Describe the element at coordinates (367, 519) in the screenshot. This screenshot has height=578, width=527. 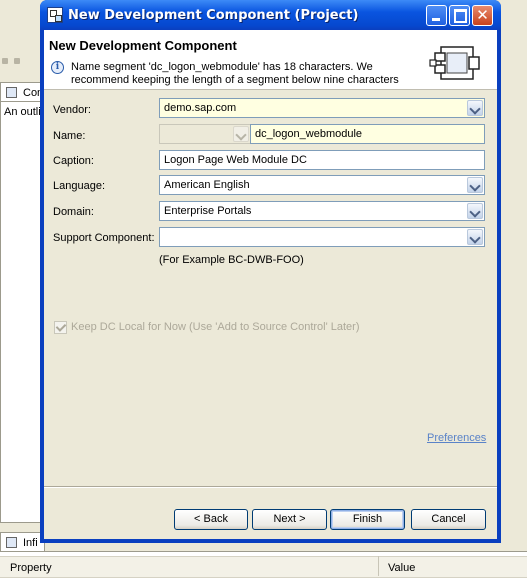
I see `finish-button: Finish` at that location.